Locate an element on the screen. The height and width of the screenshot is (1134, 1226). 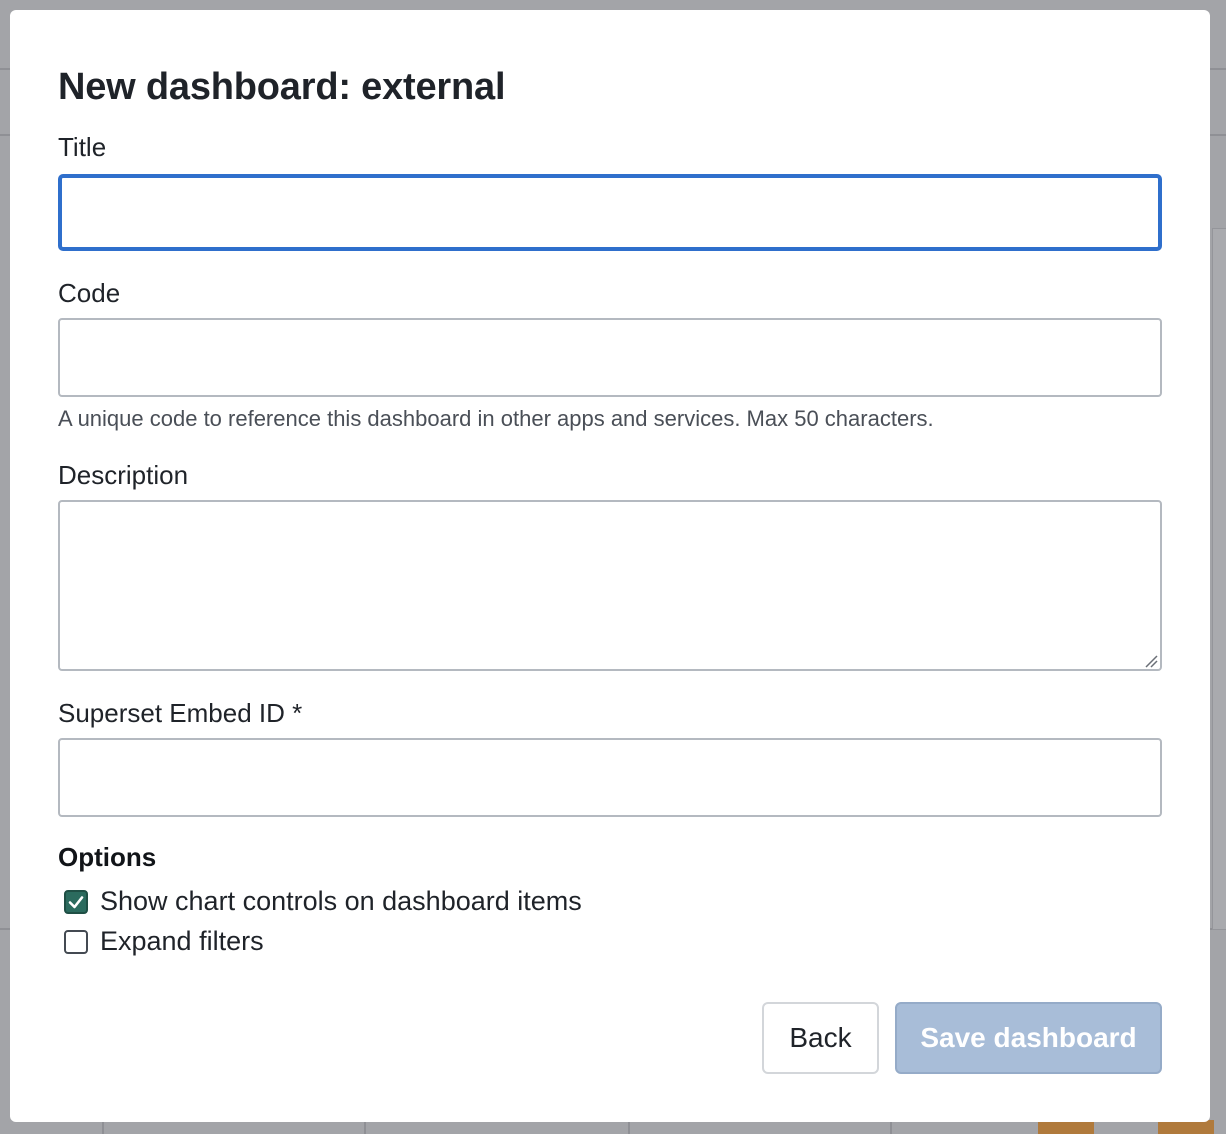
checkmark-icon is located at coordinates (76, 901).